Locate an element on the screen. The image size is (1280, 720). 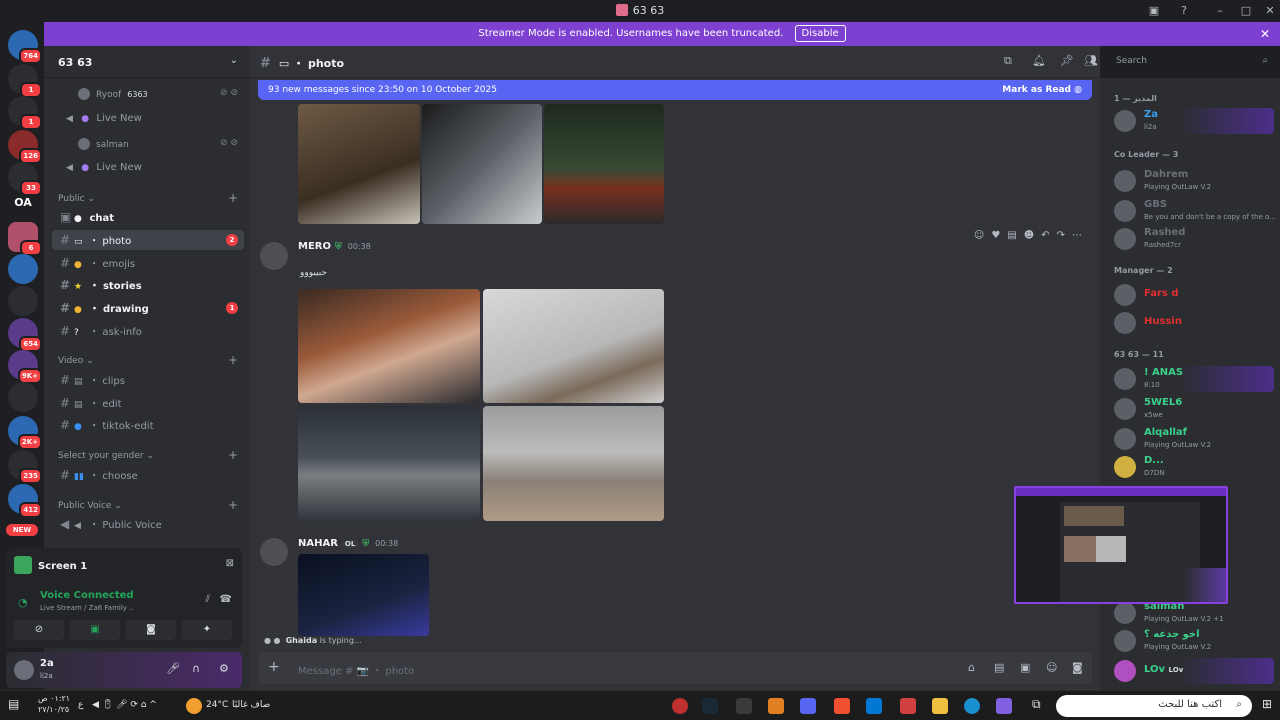
new-badge: NEW is located at coordinates (22, 530).